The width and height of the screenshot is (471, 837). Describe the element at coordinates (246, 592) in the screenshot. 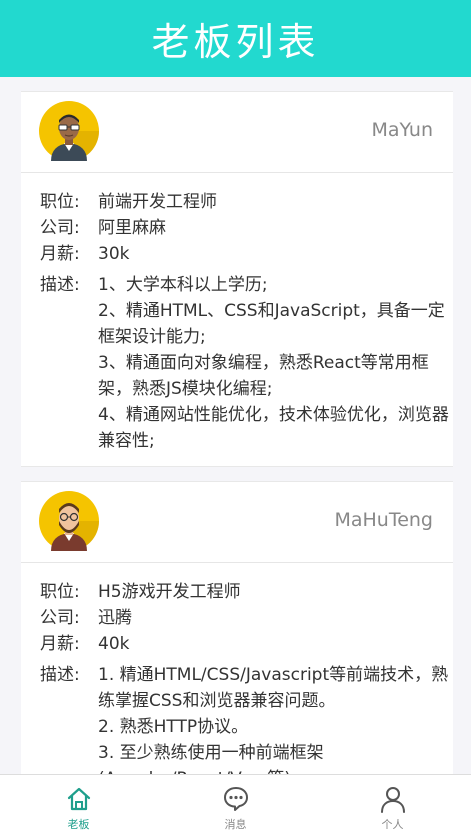

I see `position-row: 职位: H5游戏开发工程师` at that location.